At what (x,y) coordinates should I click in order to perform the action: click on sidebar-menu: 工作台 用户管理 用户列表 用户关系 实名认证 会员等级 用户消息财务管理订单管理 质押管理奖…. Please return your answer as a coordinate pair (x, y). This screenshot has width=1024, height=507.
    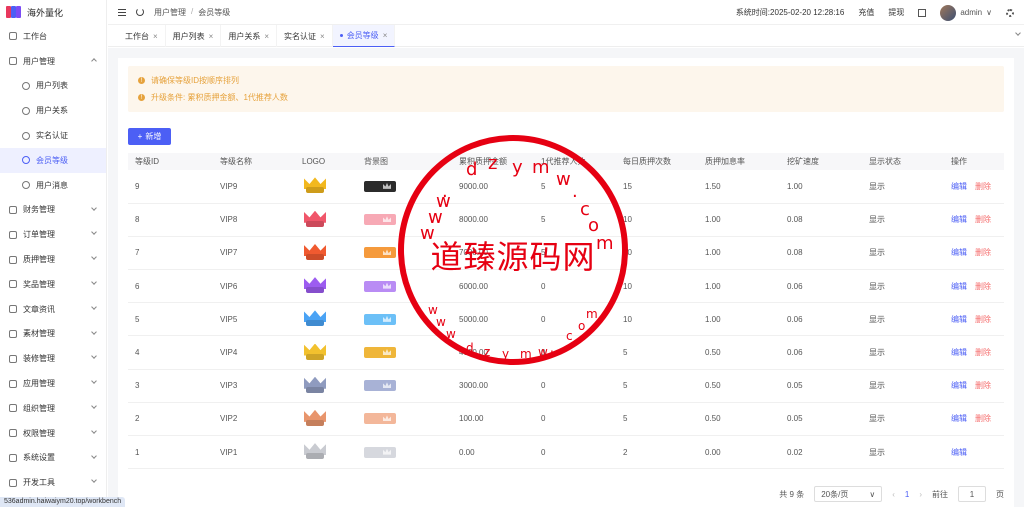
    Looking at the image, I should click on (53, 259).